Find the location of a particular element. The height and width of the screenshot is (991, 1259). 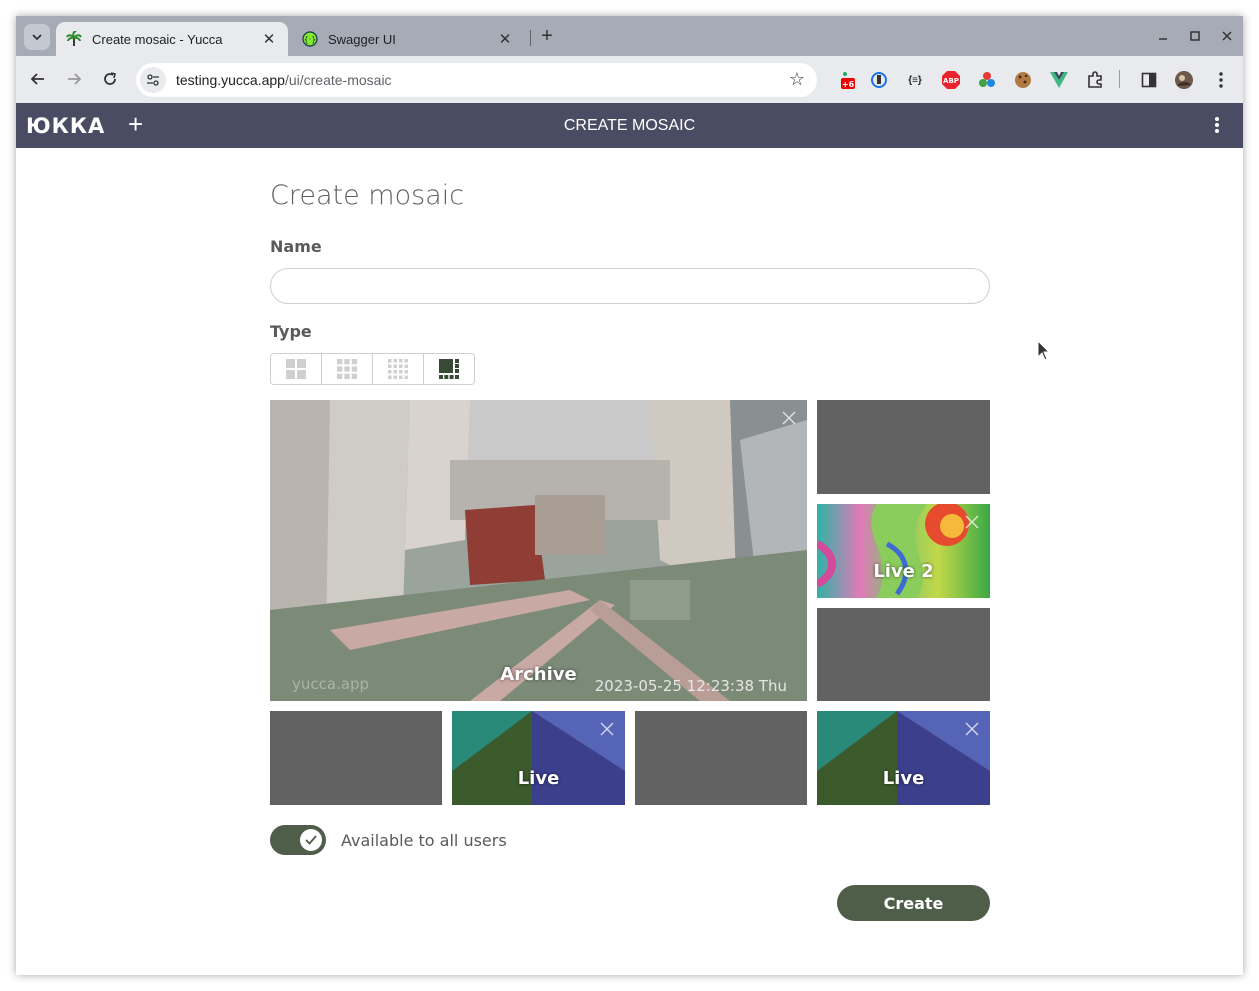

site-info-button is located at coordinates (153, 80).